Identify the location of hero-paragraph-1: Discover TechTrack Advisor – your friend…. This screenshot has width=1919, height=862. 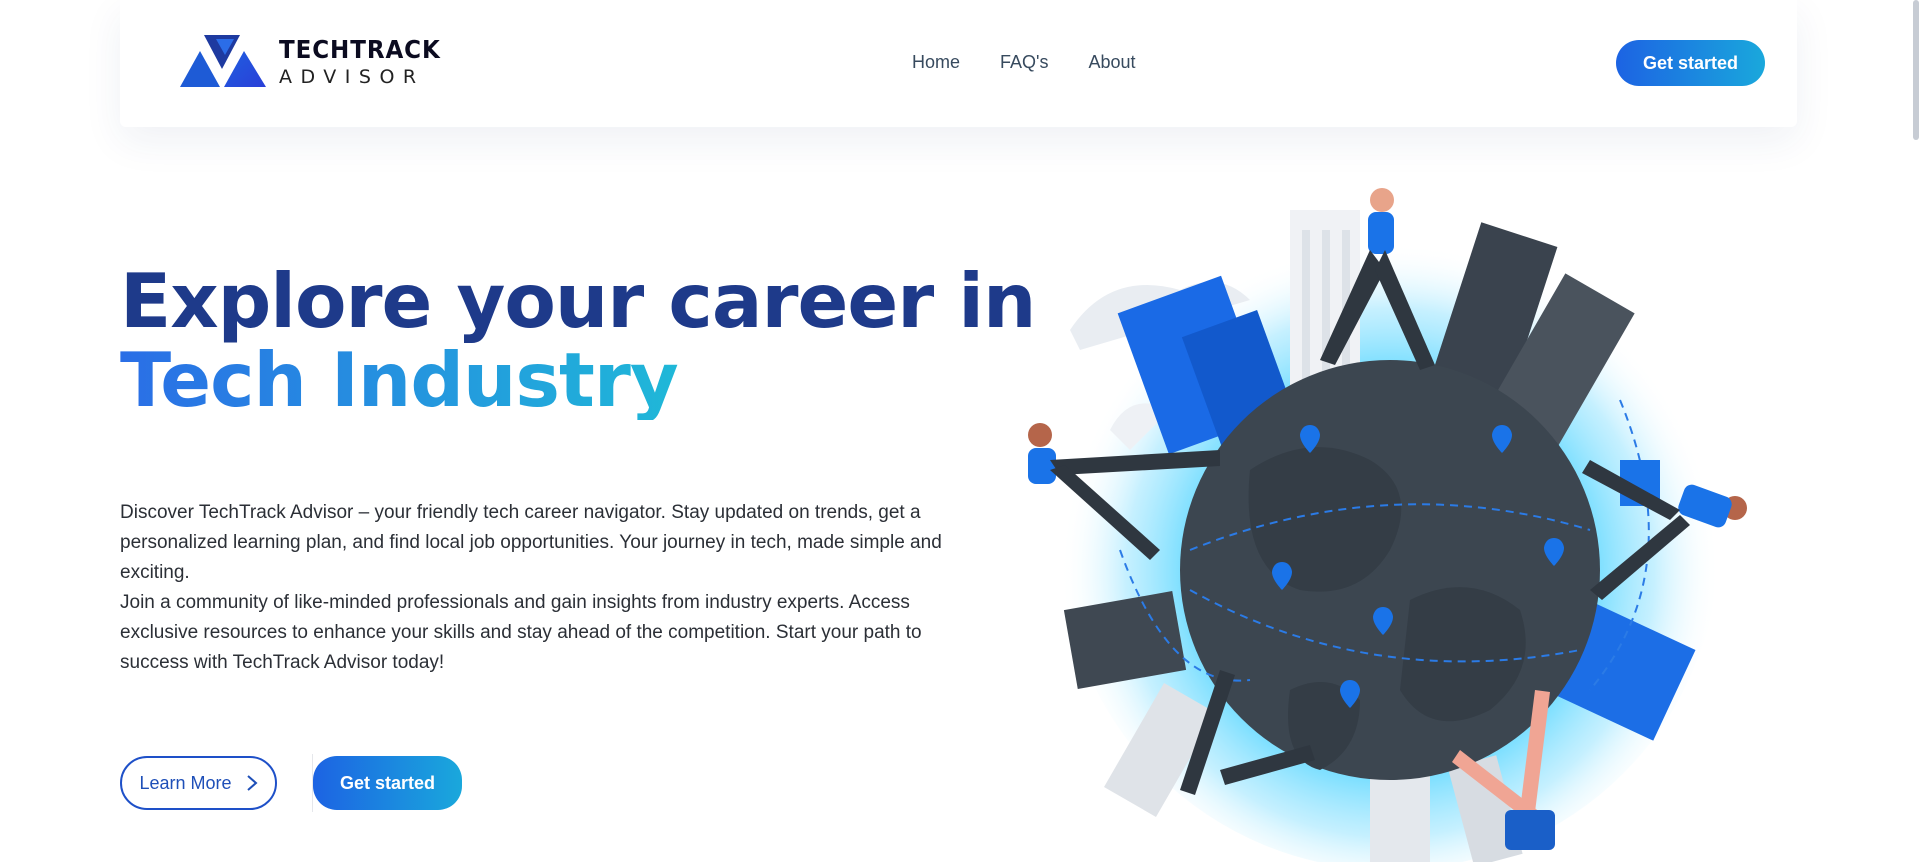
(531, 542).